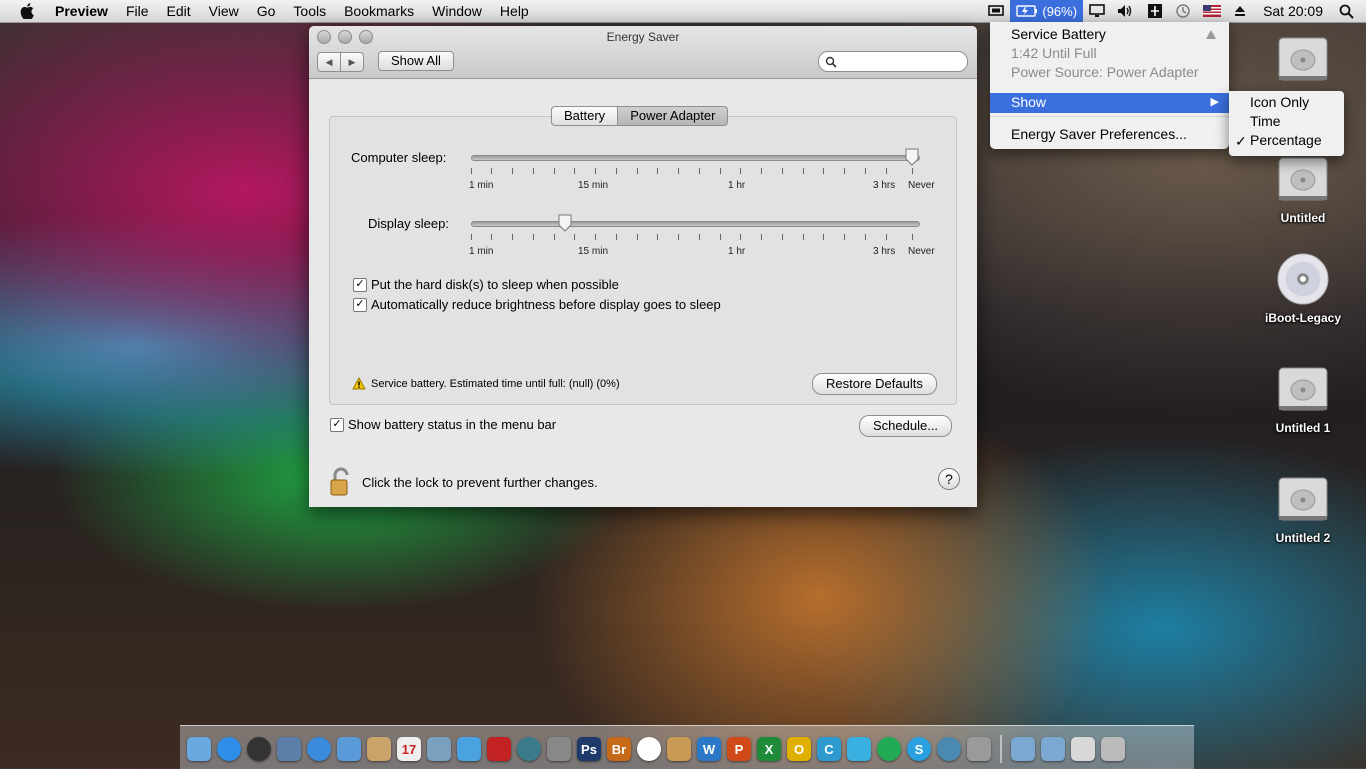  I want to click on time-machine-icon, so click(1183, 11).